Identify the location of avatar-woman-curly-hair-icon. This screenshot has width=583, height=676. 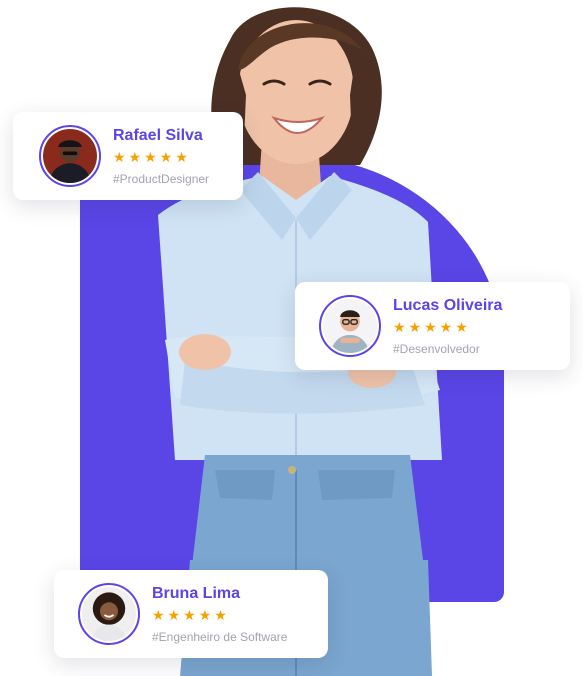
(109, 614).